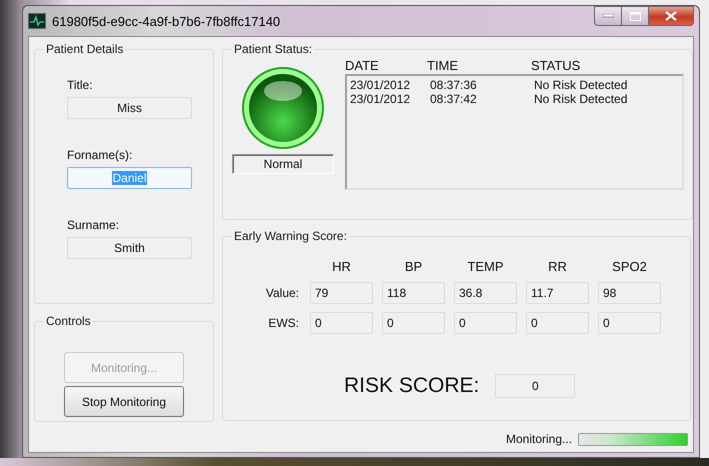  I want to click on field-label: Surname:, so click(93, 225).